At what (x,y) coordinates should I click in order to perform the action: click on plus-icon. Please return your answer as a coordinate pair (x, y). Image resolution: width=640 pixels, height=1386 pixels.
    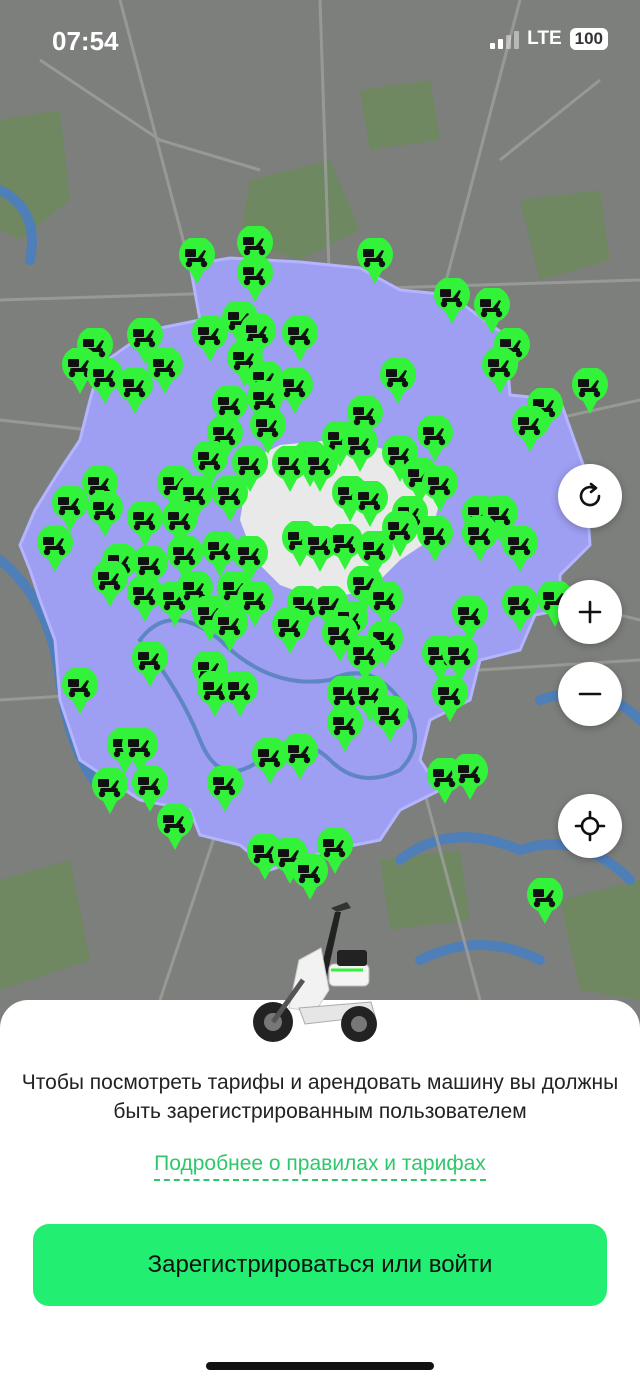
    Looking at the image, I should click on (590, 612).